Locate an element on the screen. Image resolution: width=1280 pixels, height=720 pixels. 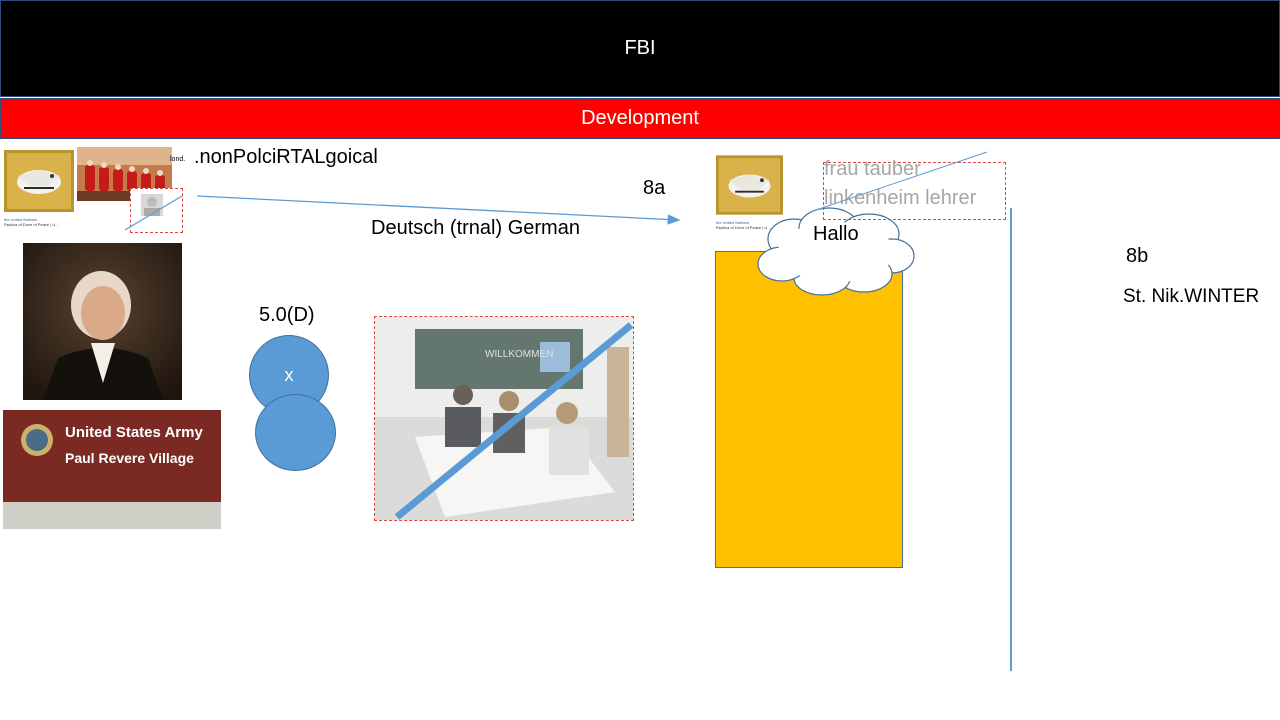
development-banner: Development is located at coordinates (640, 118).